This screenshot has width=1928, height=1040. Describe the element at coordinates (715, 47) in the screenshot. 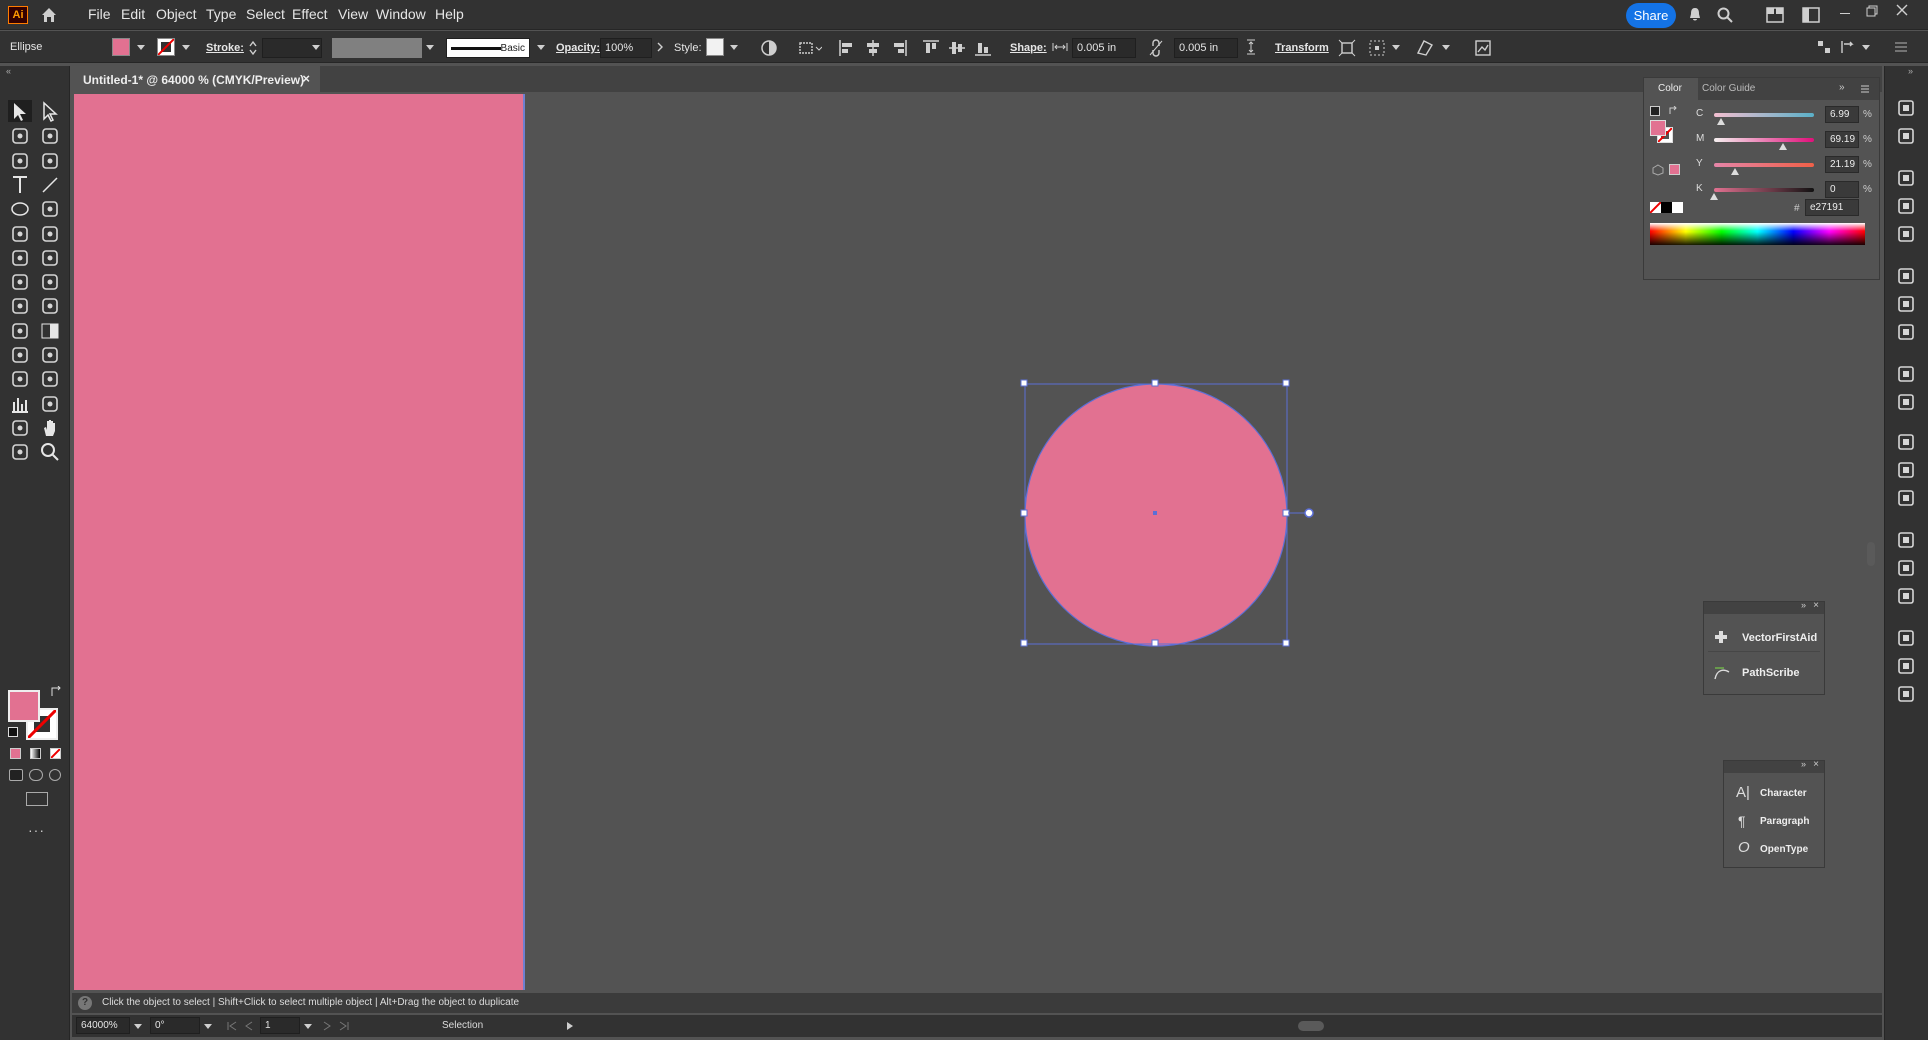

I see `graphic-style-swatch` at that location.